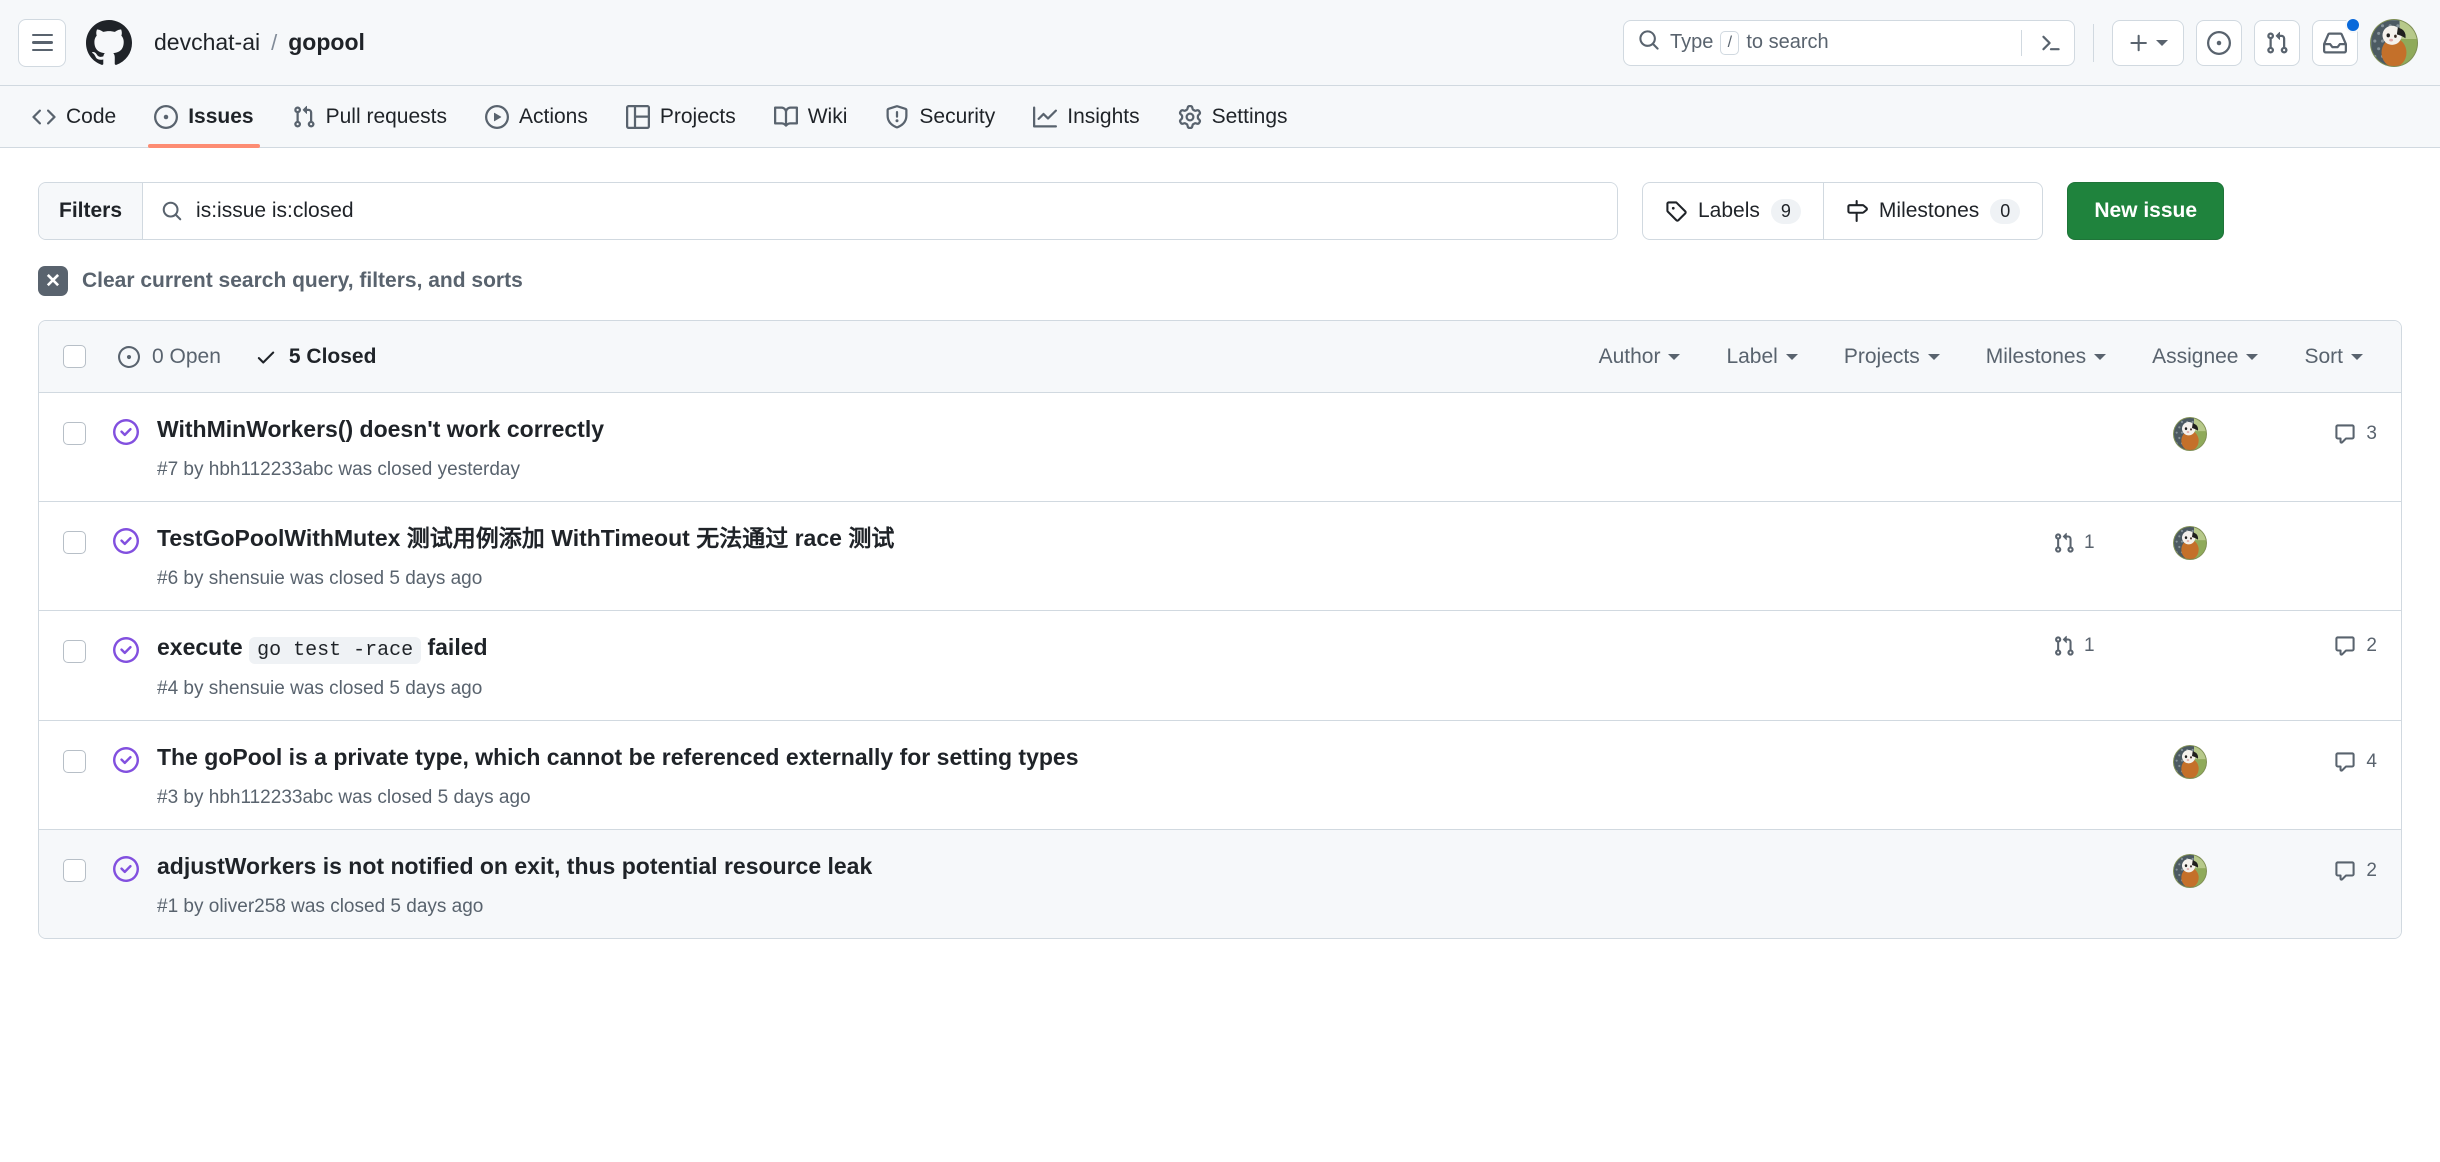  I want to click on author-dropdown: Author, so click(1640, 357).